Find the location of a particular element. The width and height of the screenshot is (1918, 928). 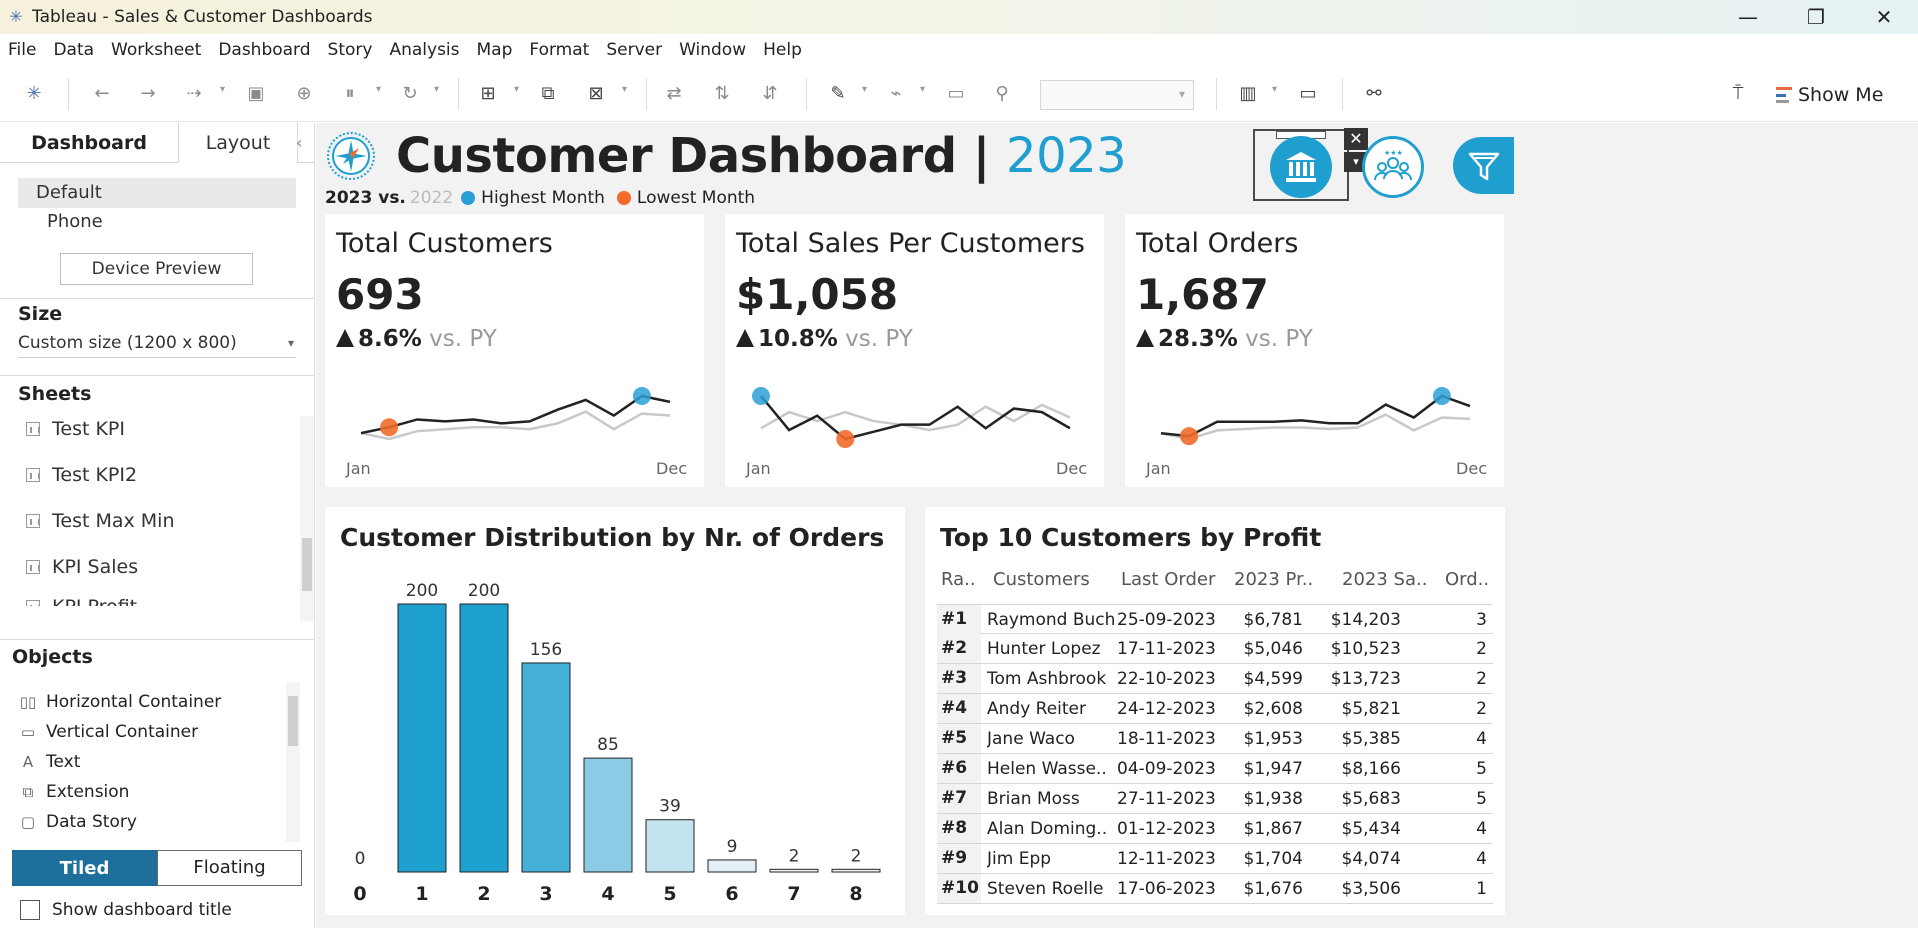

remove-object-icon: ✕ is located at coordinates (1356, 139).